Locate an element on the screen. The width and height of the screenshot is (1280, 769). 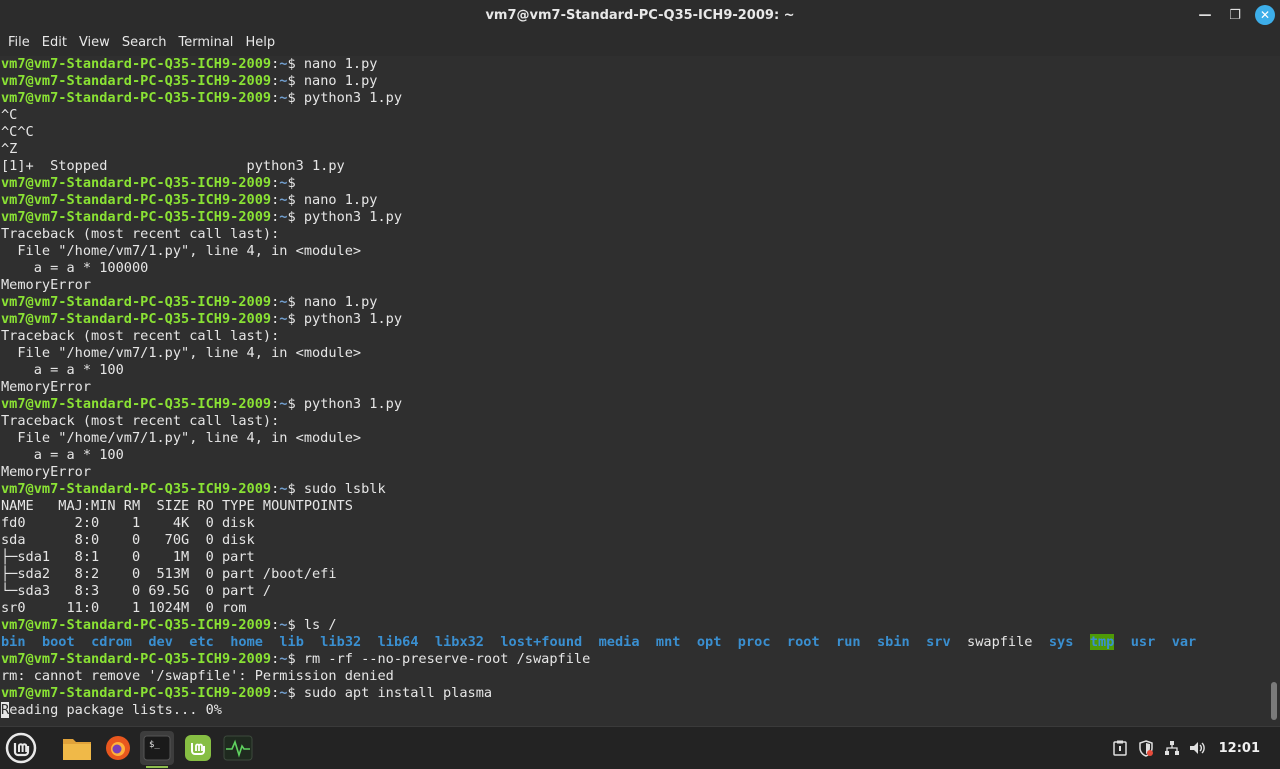
files-icon is located at coordinates (77, 749).